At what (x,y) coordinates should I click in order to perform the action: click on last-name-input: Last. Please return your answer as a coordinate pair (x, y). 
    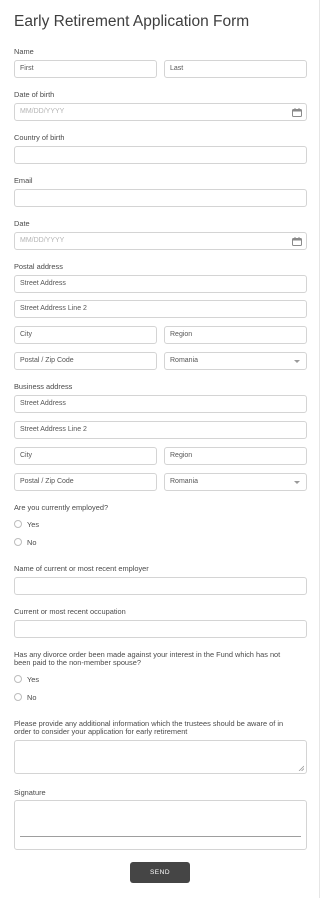
    Looking at the image, I should click on (235, 69).